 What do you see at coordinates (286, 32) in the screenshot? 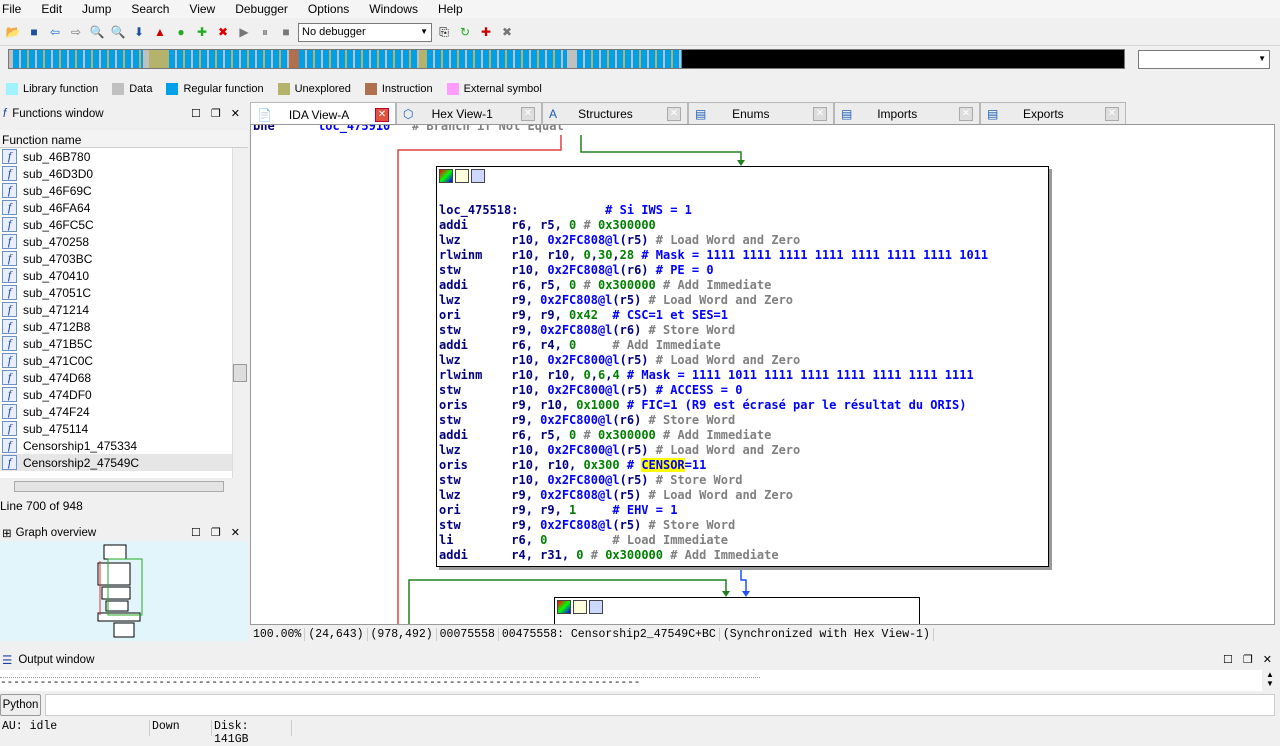
I see `stop-icon: ■` at bounding box center [286, 32].